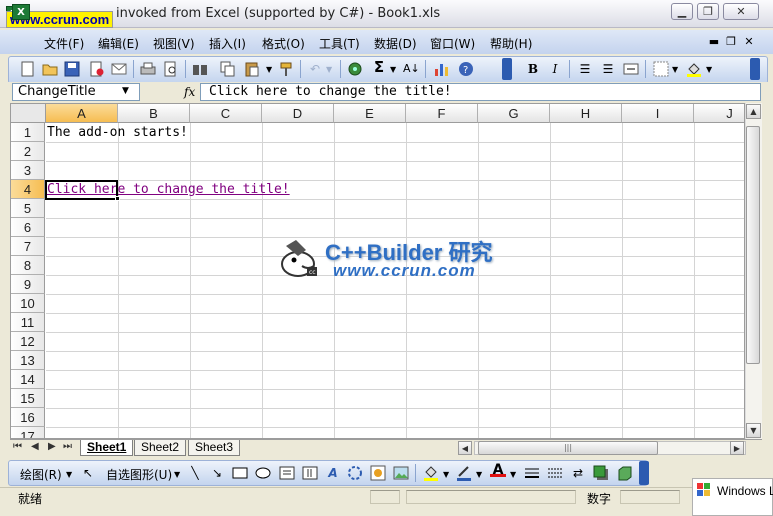  What do you see at coordinates (252, 69) in the screenshot?
I see `paste-icon` at bounding box center [252, 69].